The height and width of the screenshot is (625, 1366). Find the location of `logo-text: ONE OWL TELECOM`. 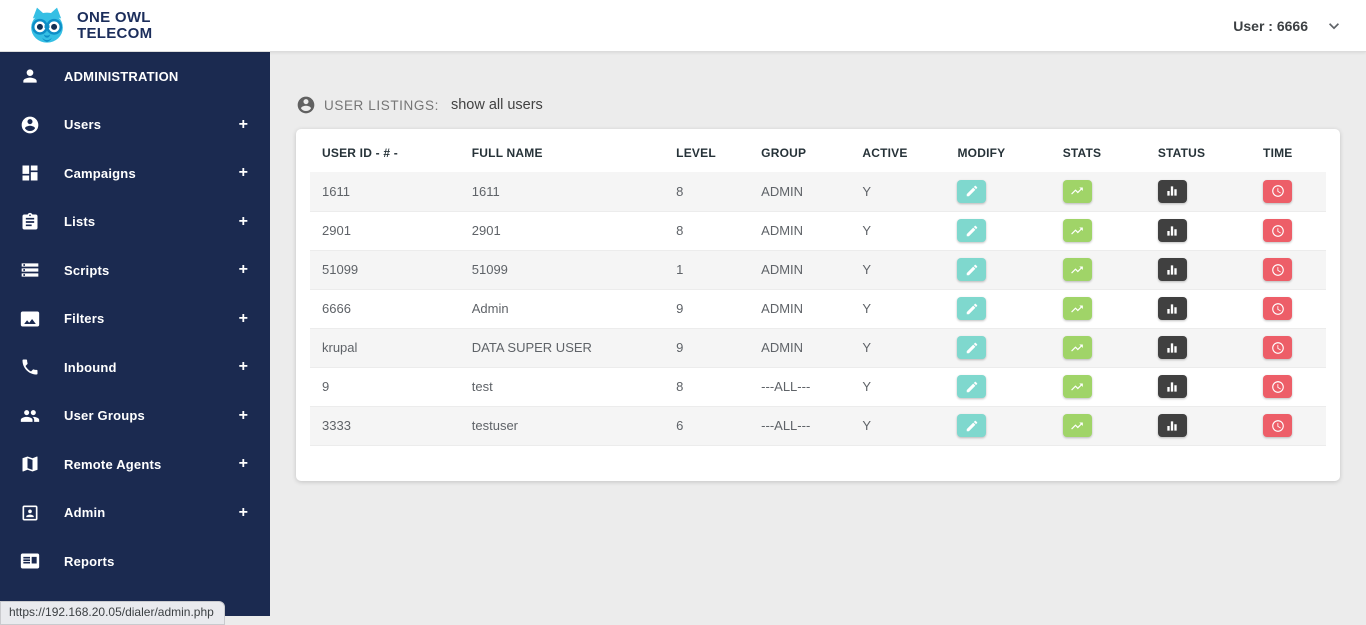

logo-text: ONE OWL TELECOM is located at coordinates (114, 25).